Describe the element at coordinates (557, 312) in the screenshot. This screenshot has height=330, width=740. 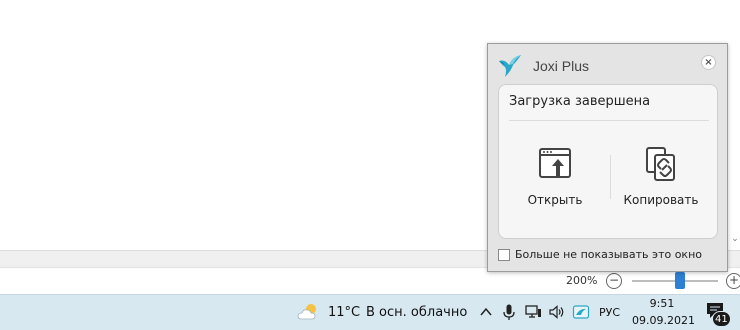
I see `volume-icon` at that location.